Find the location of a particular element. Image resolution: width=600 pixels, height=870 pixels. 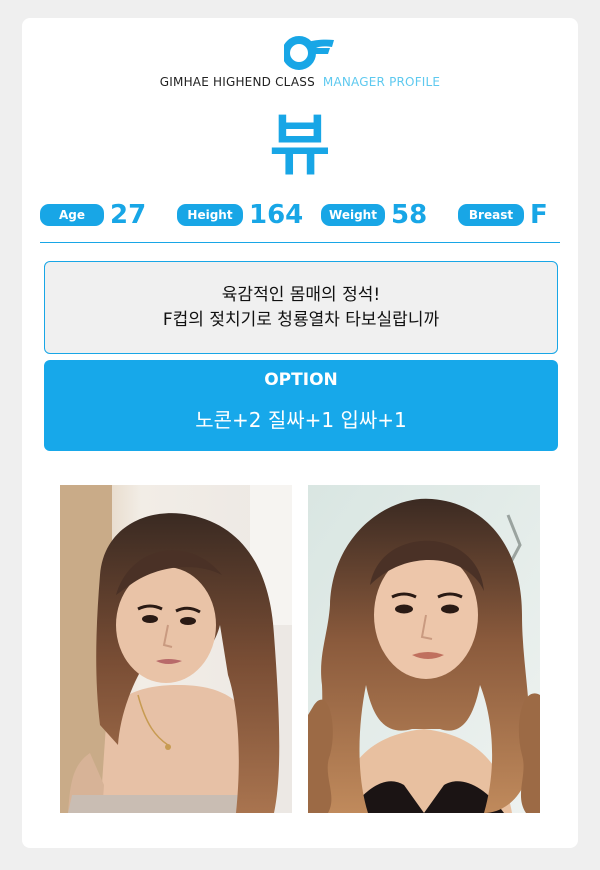

brand-name: GIMHAE HIGHEND CLASS is located at coordinates (237, 82).